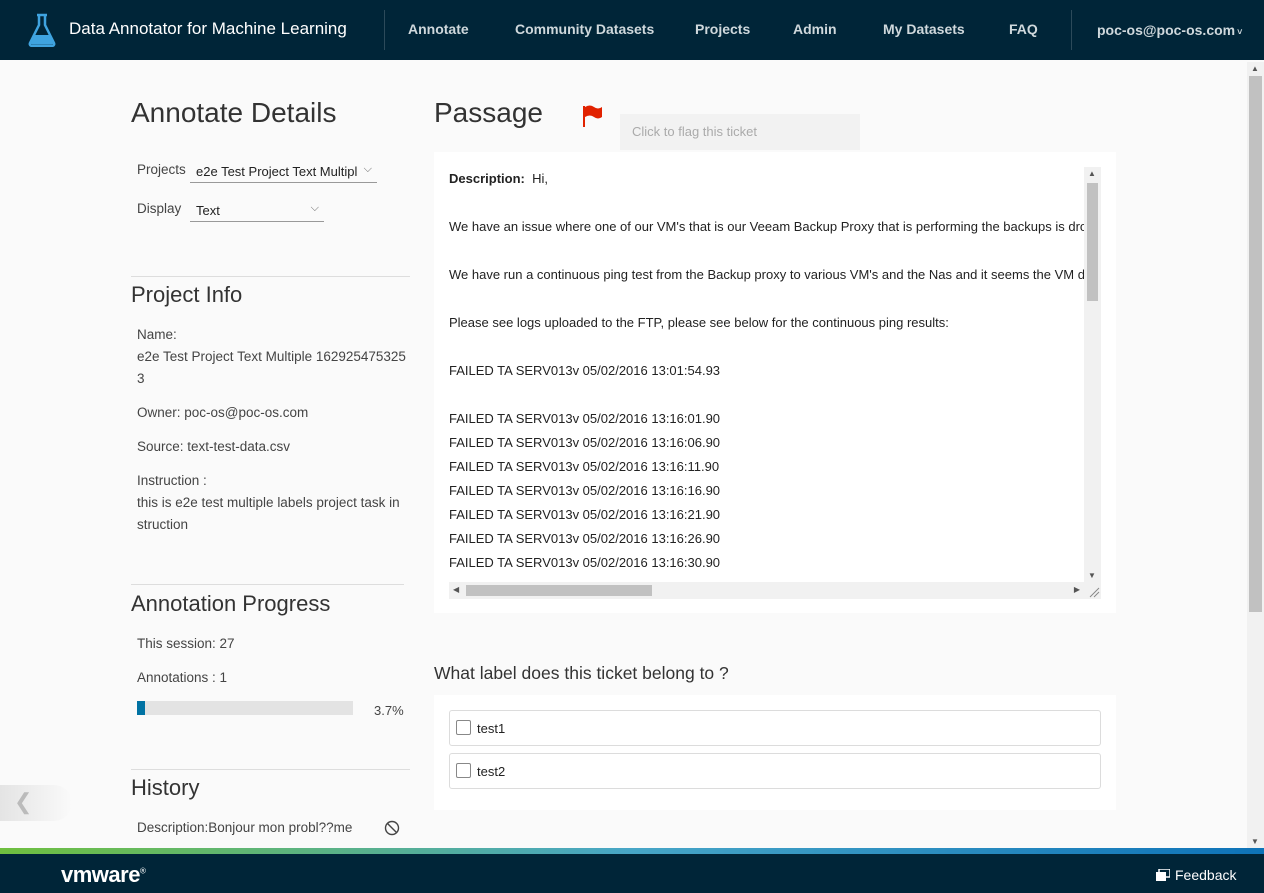  I want to click on project-info-heading: Project Info, so click(187, 294).